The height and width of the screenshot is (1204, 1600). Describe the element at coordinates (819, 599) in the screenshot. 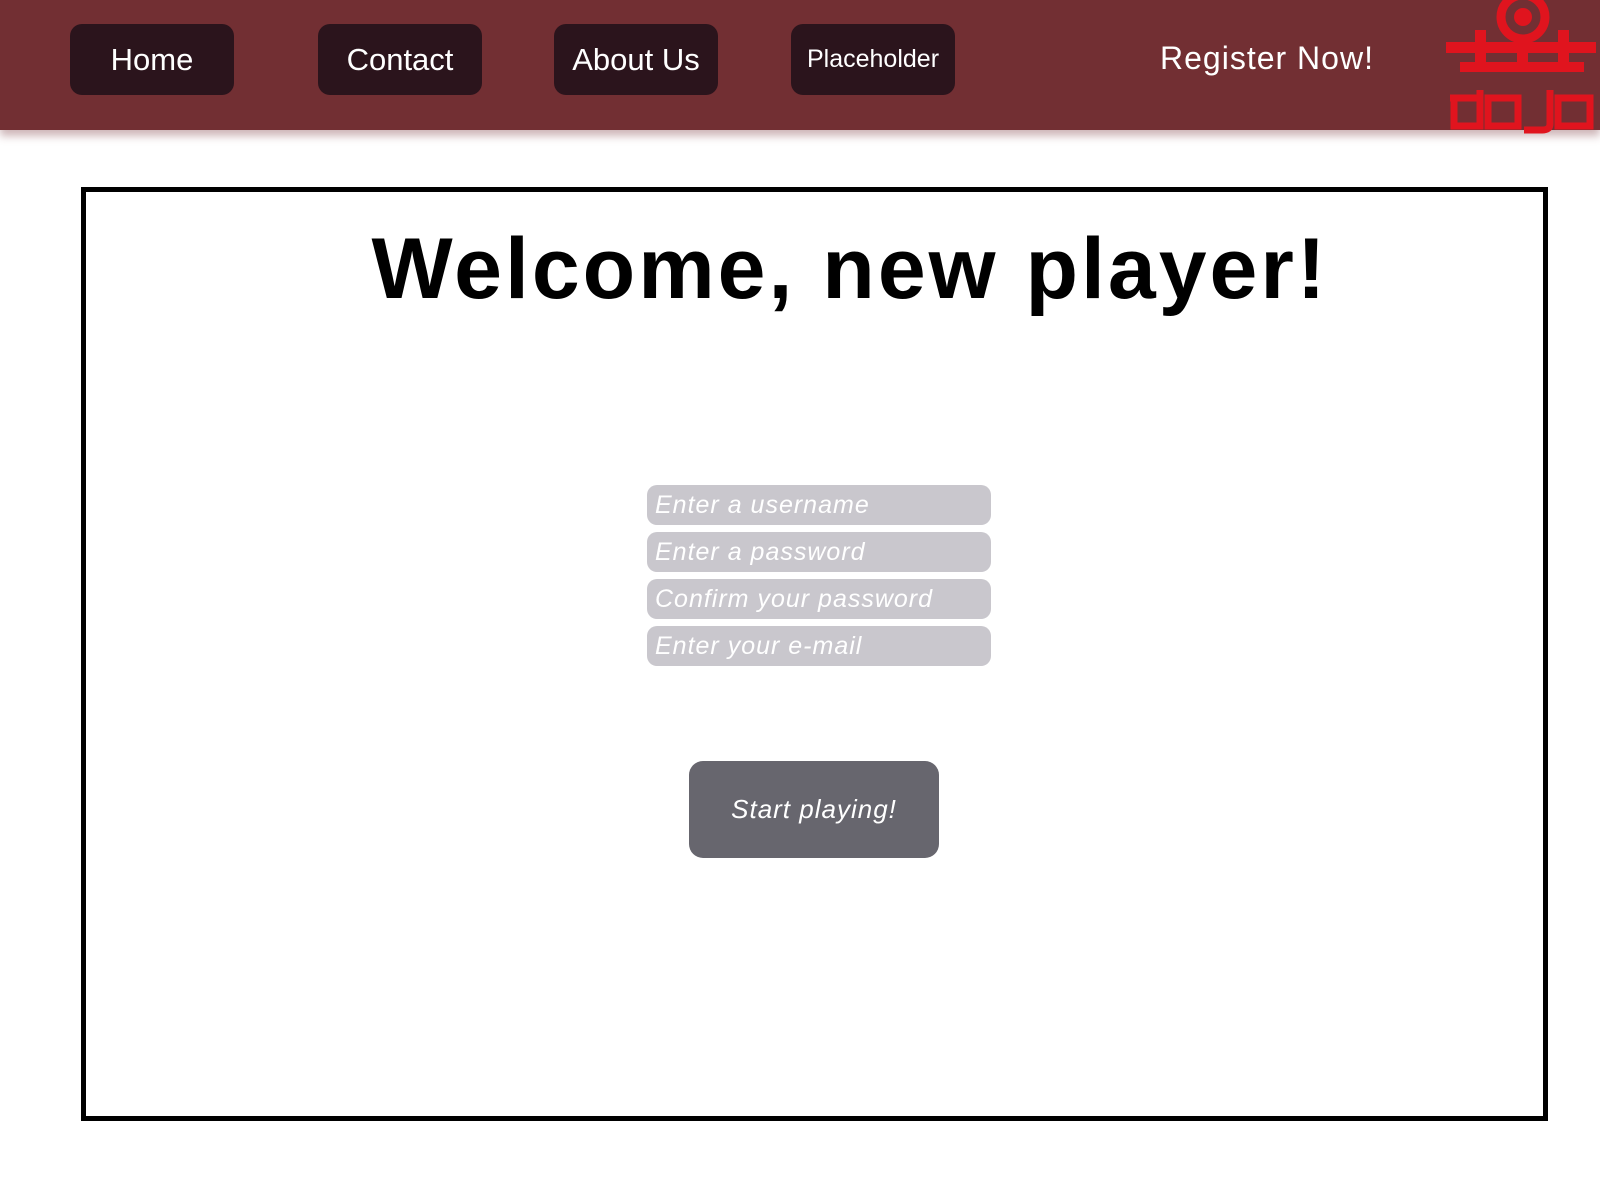

I see `confirm-password-input` at that location.